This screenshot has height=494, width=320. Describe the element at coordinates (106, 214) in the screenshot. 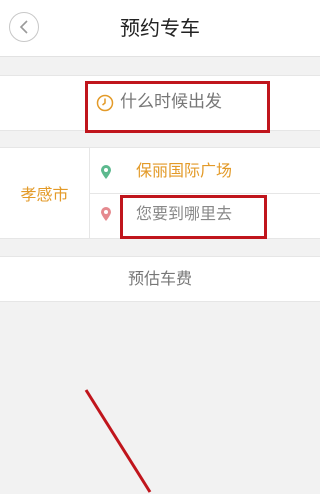

I see `end-pin-icon` at that location.